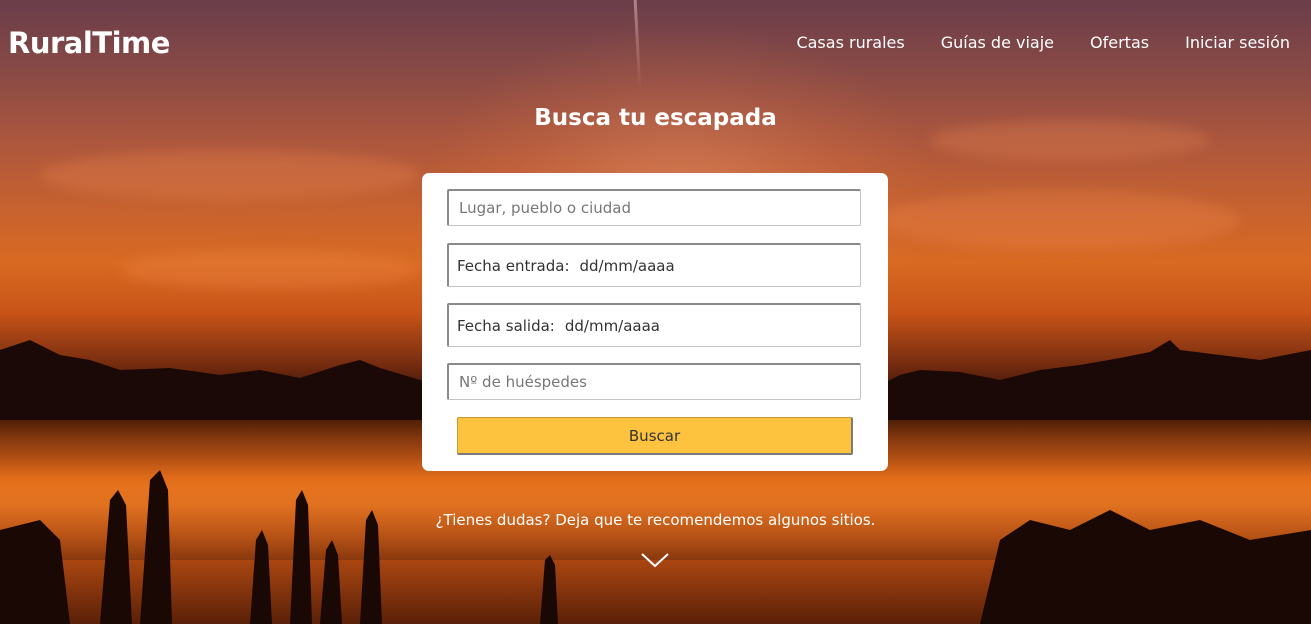  I want to click on guests-field-wrapper, so click(654, 381).